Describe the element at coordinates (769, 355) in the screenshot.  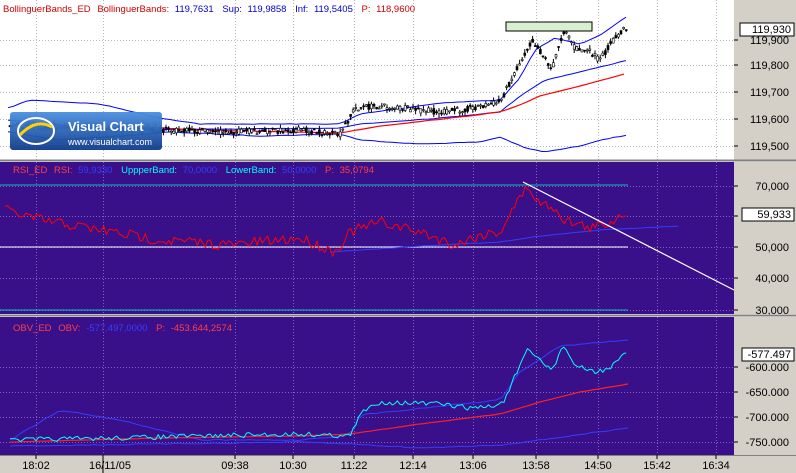
I see `svg-text: -577.497` at that location.